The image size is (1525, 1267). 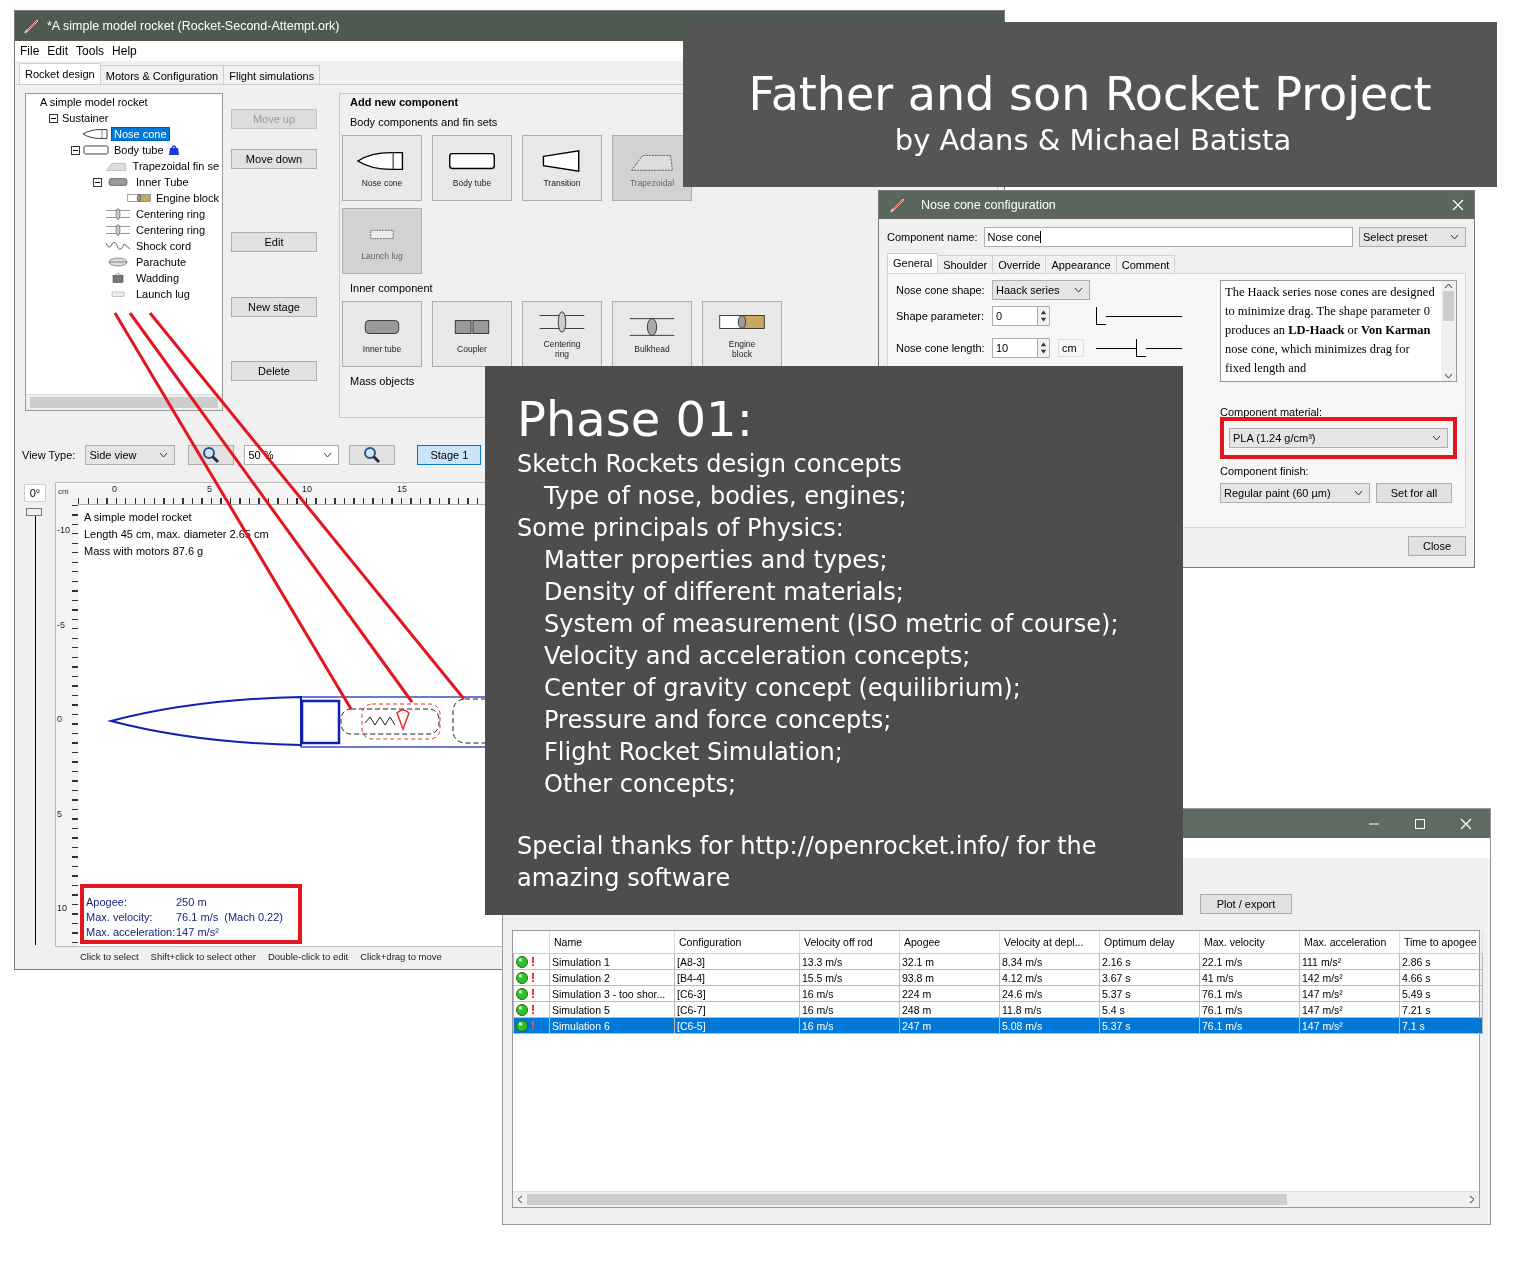 What do you see at coordinates (1081, 264) in the screenshot?
I see `tab: Appearance` at bounding box center [1081, 264].